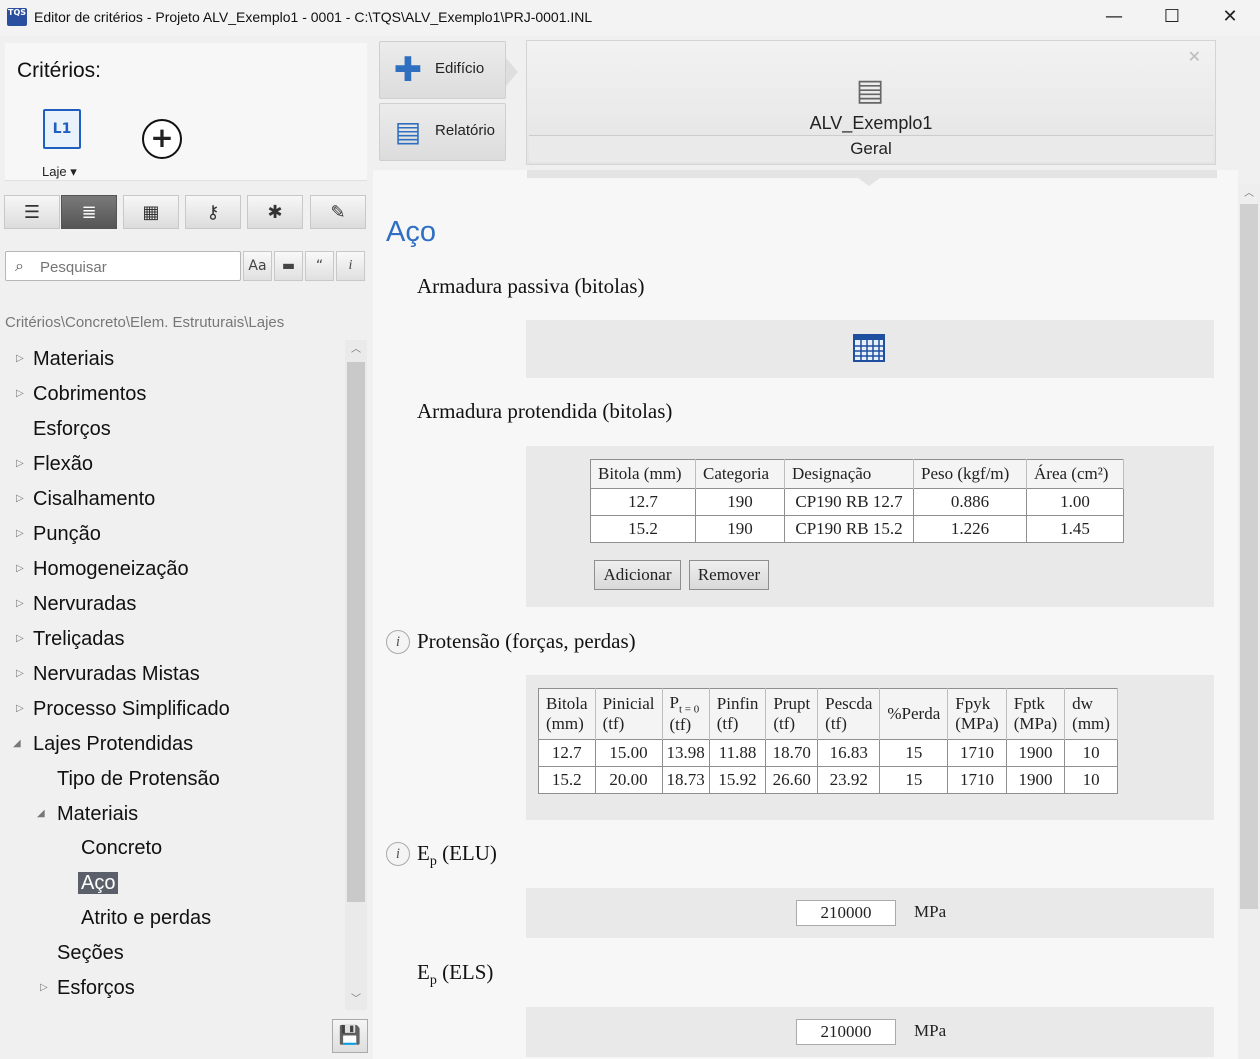  Describe the element at coordinates (792, 753) in the screenshot. I see `table-cell: 18.70` at that location.